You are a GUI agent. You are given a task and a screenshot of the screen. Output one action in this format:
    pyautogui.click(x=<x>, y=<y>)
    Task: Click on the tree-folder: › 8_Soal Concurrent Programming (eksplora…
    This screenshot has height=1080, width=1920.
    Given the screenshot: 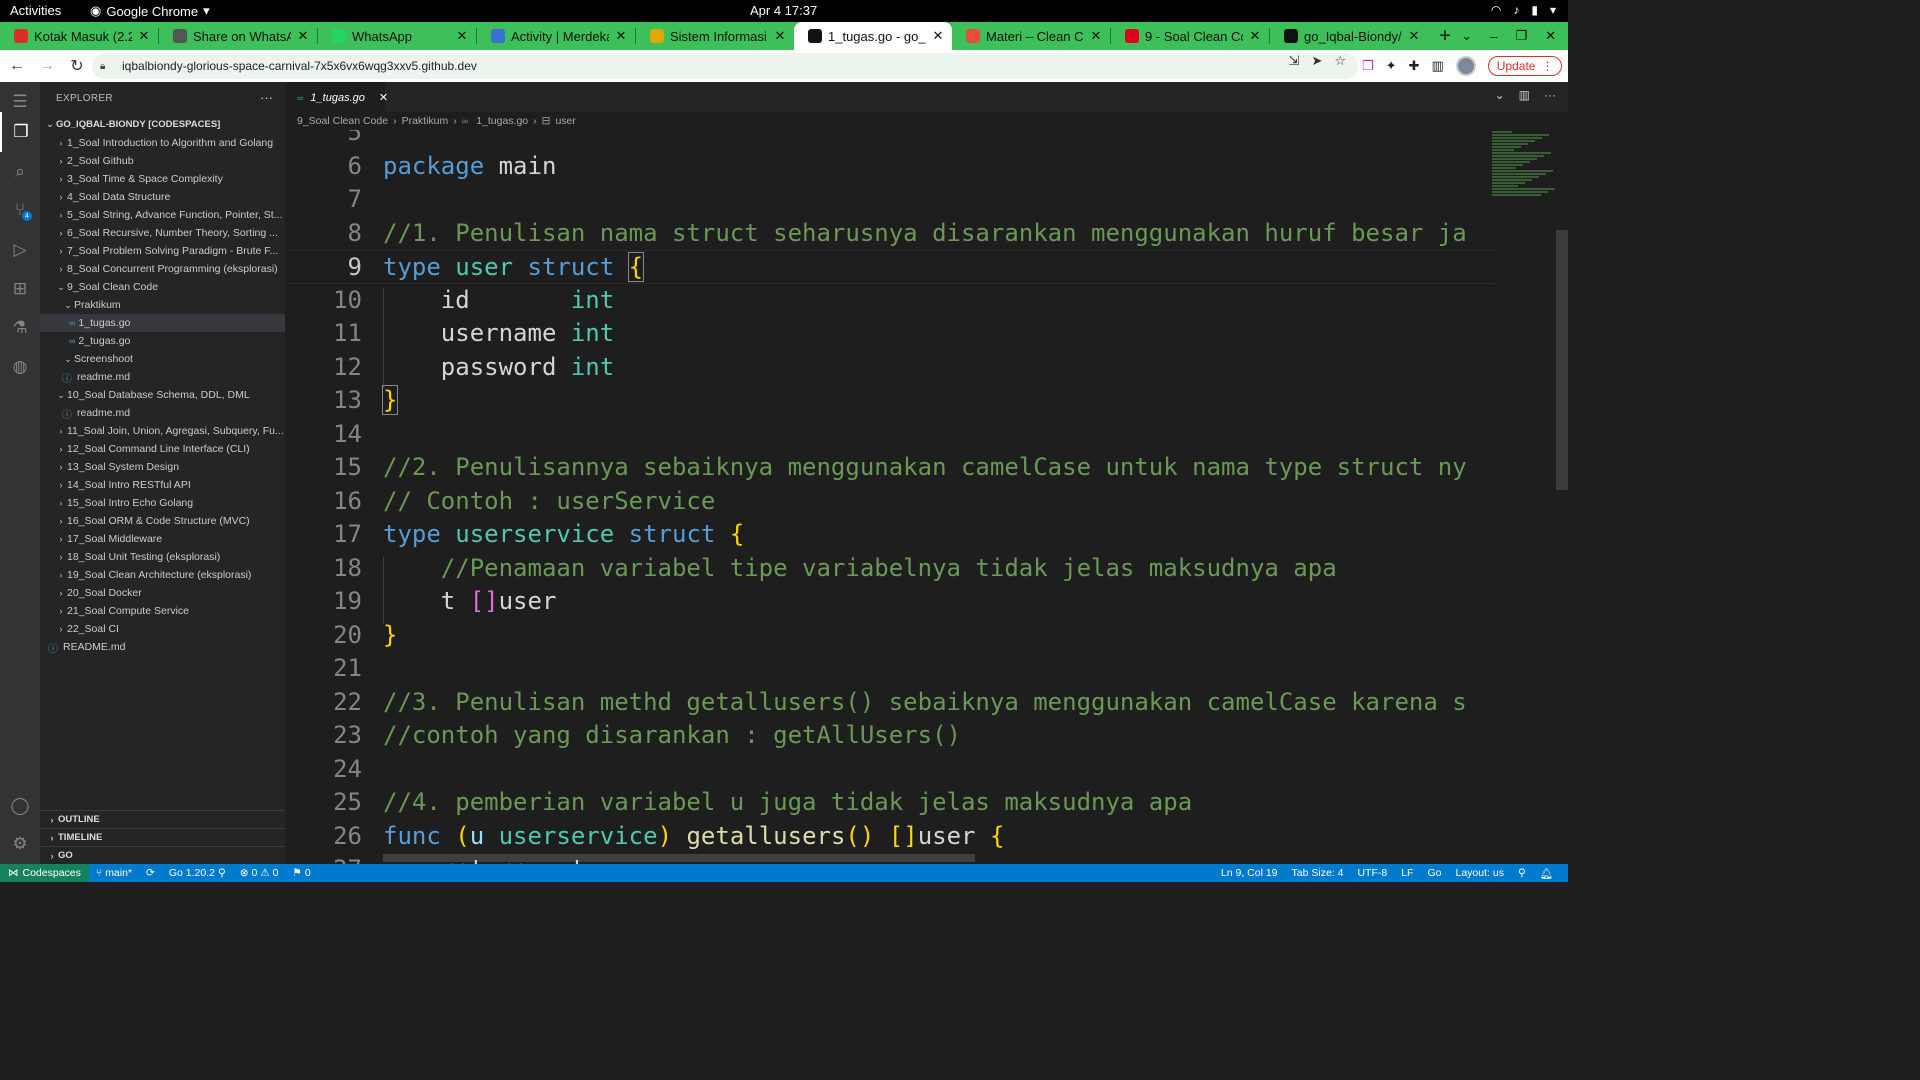 What is the action you would take?
    pyautogui.click(x=162, y=269)
    